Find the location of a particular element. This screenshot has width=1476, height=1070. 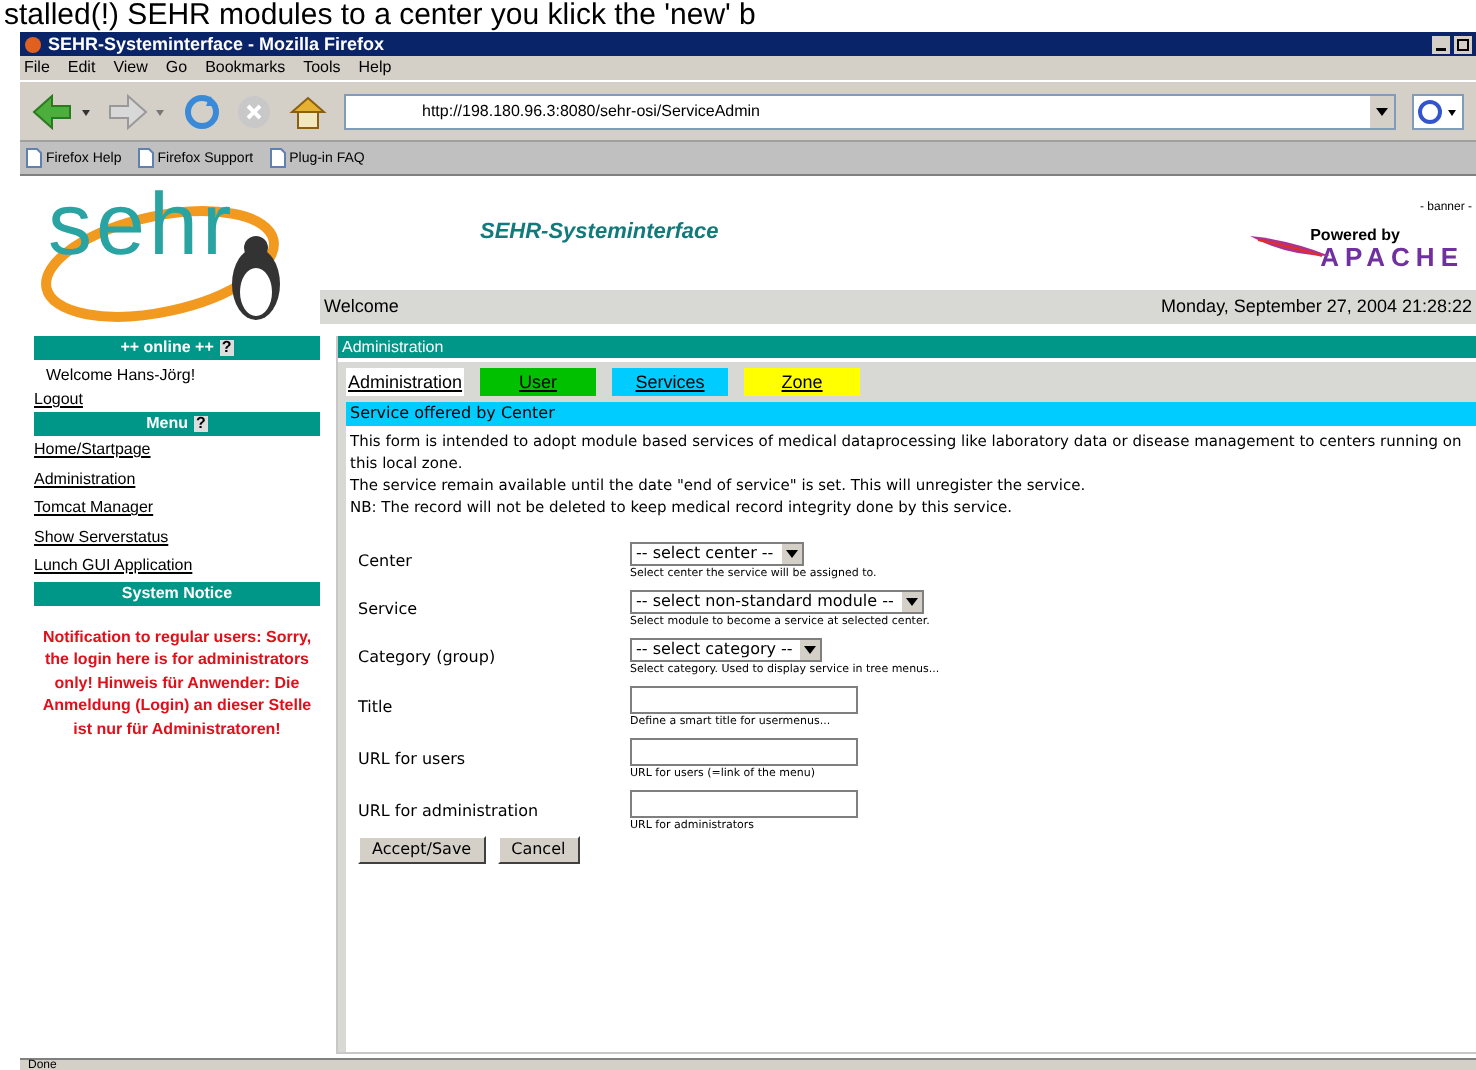

date-text: Monday, September 27, 2004 21:28:22 is located at coordinates (1316, 306).